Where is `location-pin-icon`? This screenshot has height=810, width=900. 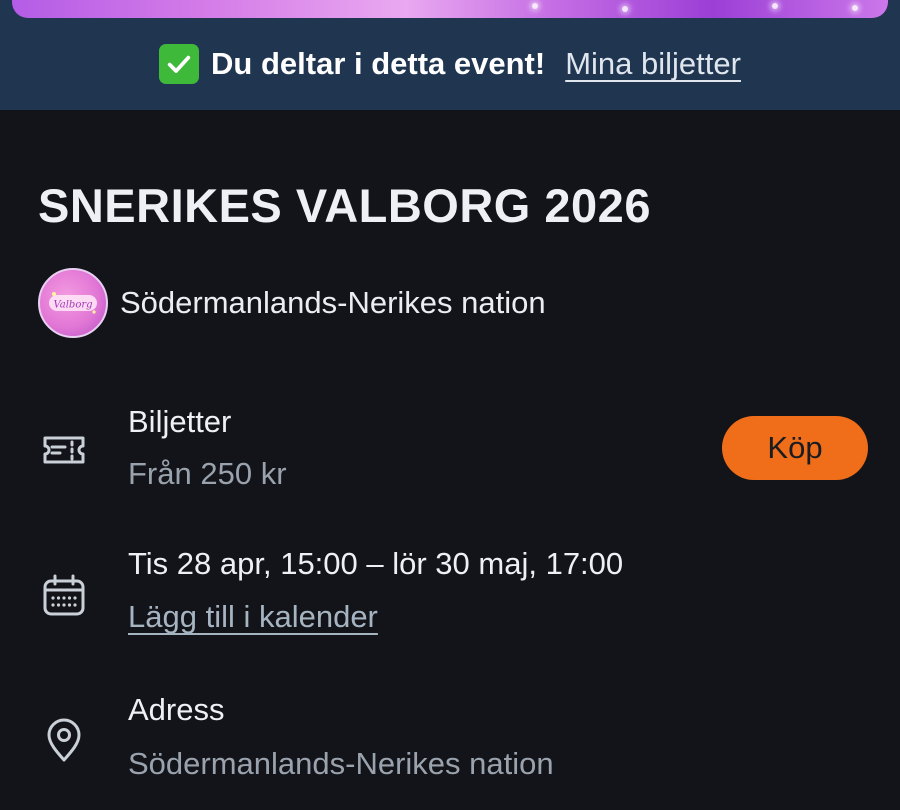 location-pin-icon is located at coordinates (64, 740).